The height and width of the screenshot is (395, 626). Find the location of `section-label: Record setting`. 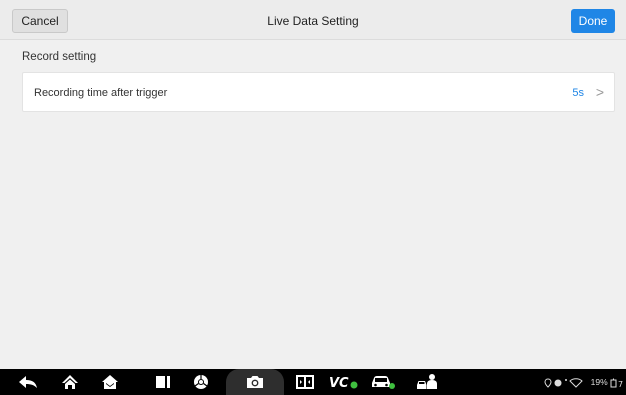

section-label: Record setting is located at coordinates (59, 57).